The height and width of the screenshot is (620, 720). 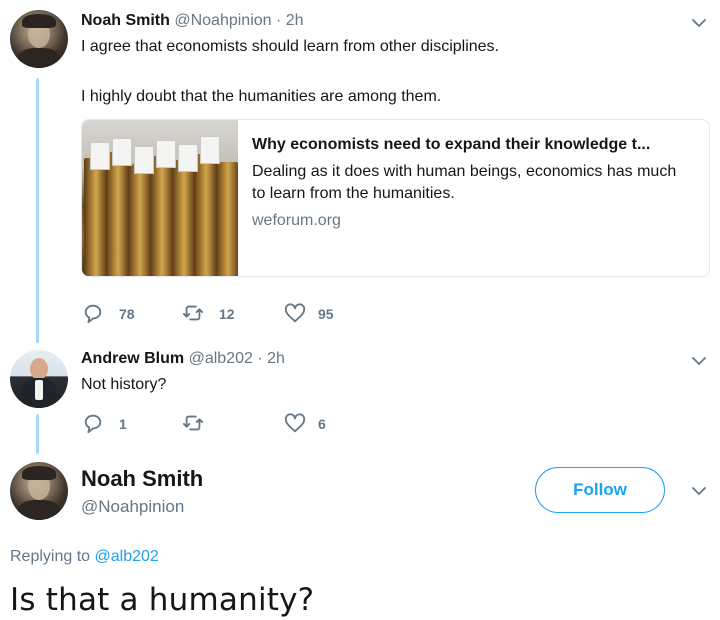 I want to click on replying-to-label: Replying to, so click(x=50, y=556).